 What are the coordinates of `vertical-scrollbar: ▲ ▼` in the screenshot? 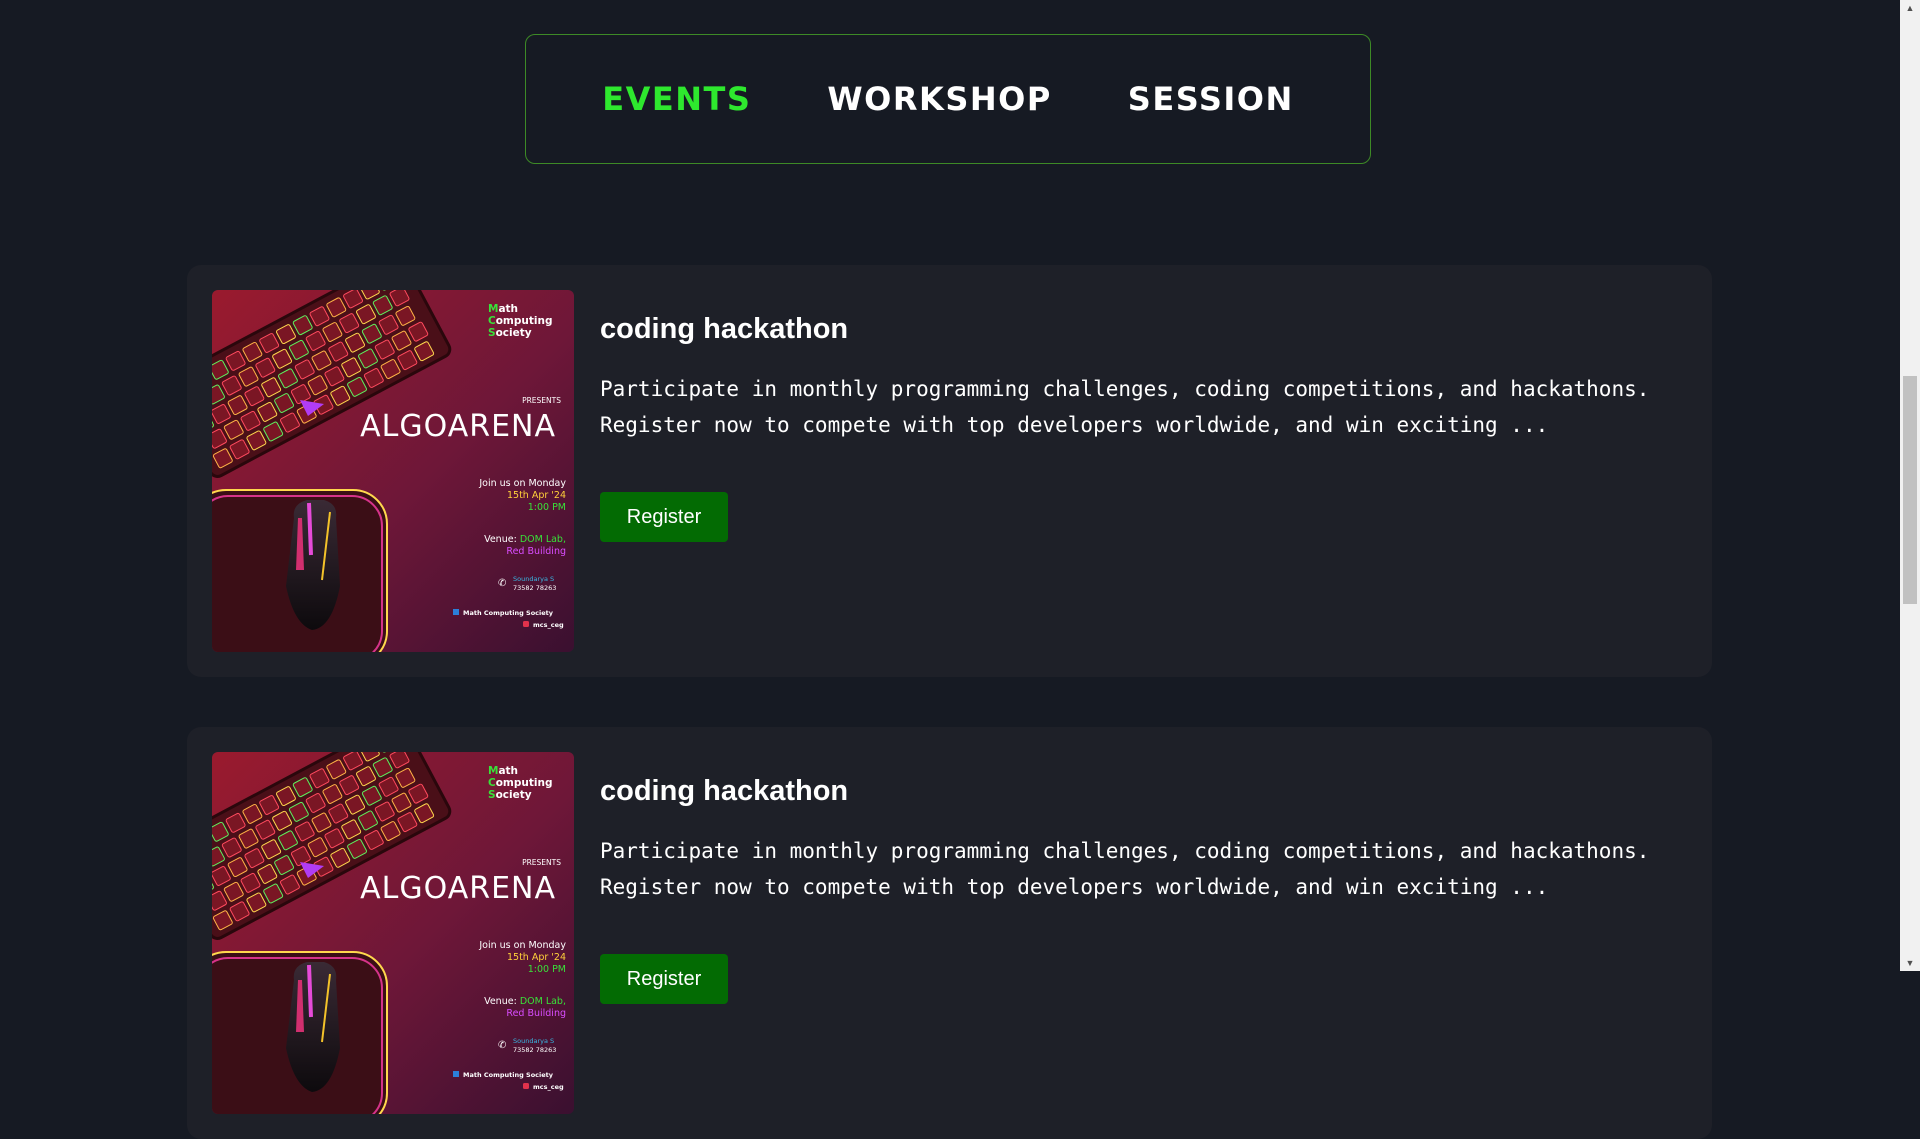 It's located at (1910, 485).